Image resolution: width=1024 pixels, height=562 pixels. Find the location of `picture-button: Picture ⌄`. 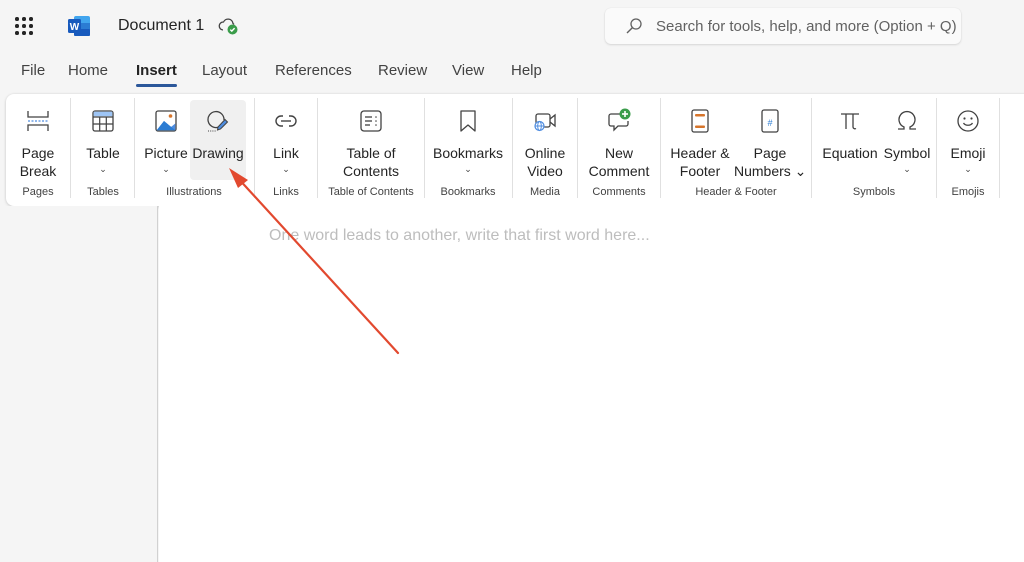

picture-button: Picture ⌄ is located at coordinates (166, 140).